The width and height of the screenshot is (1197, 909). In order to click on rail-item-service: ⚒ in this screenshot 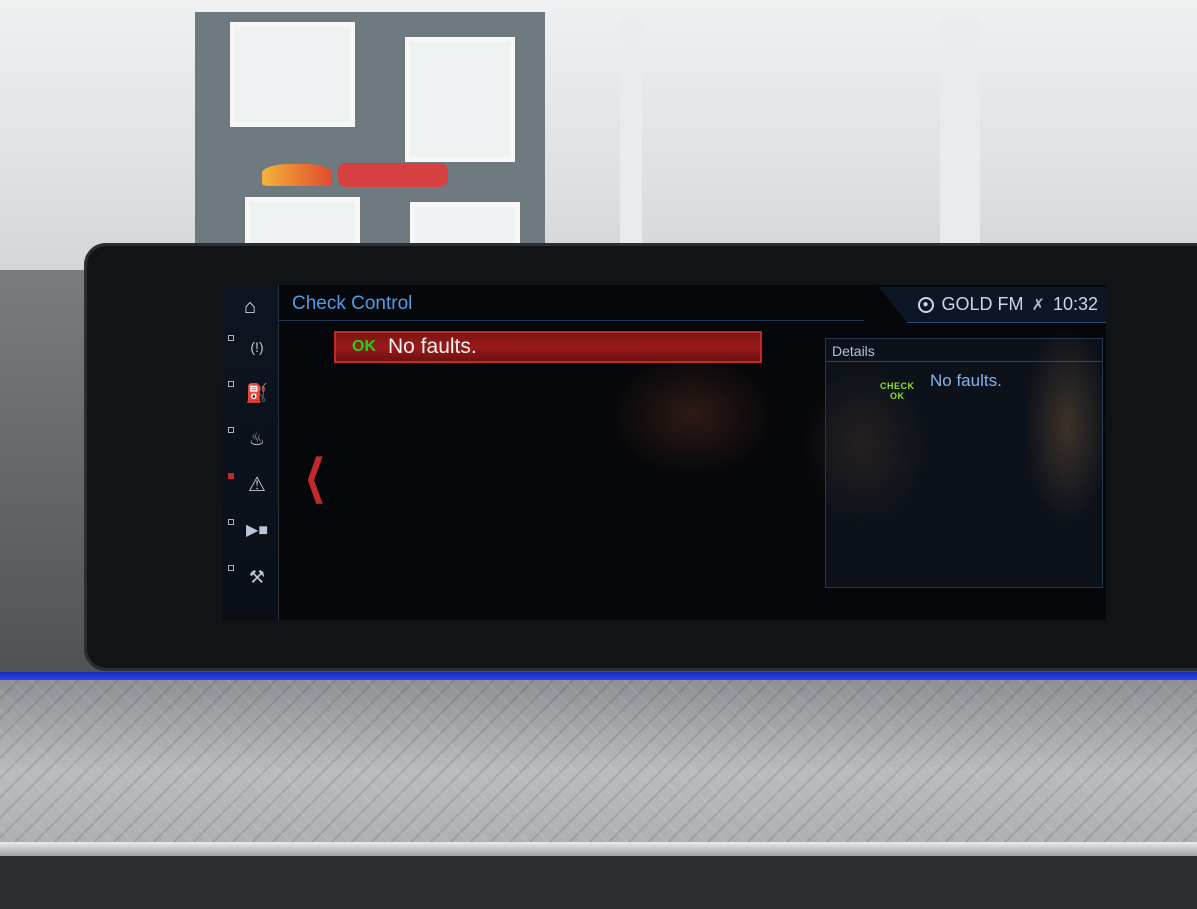, I will do `click(250, 577)`.